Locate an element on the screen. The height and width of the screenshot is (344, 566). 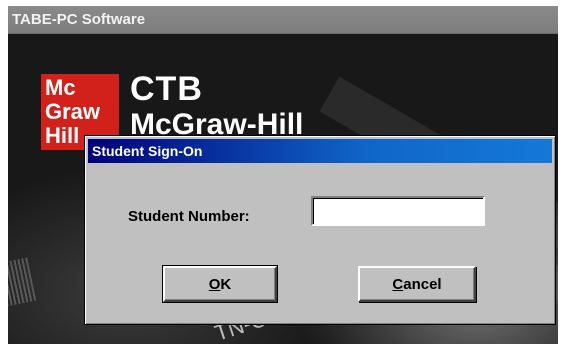
dialog-title: Student Sign-On is located at coordinates (147, 151).